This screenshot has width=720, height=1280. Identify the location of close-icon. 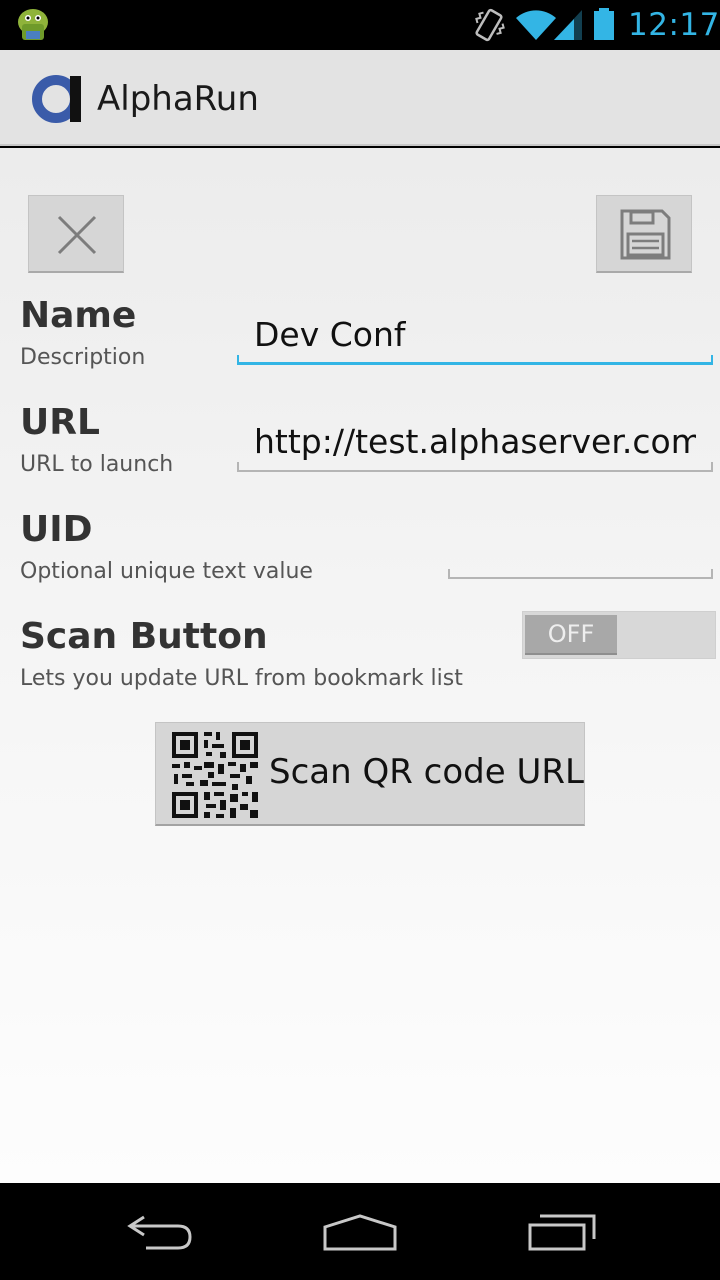
(77, 235).